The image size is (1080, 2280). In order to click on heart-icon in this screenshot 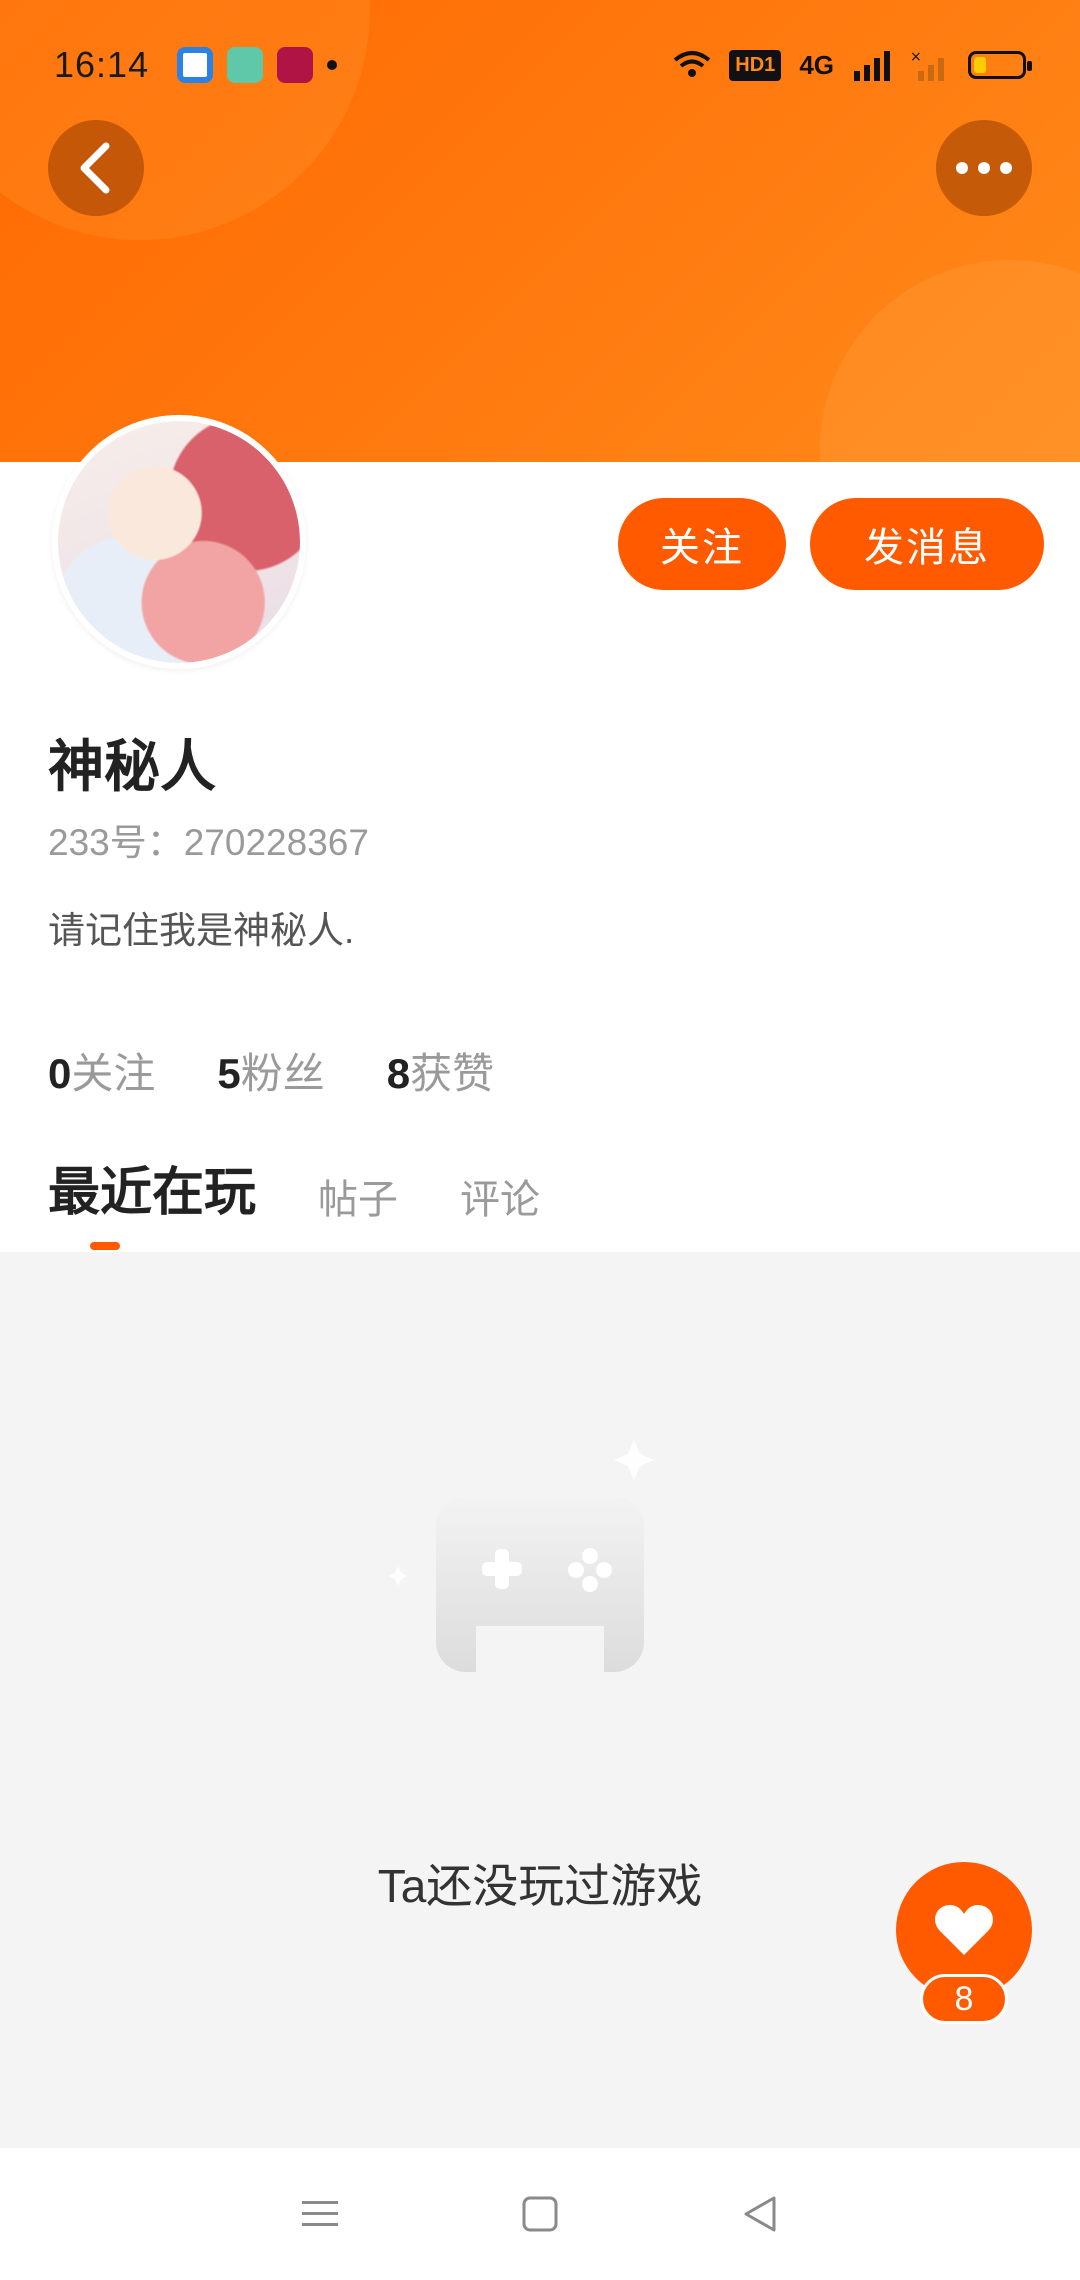, I will do `click(964, 1930)`.